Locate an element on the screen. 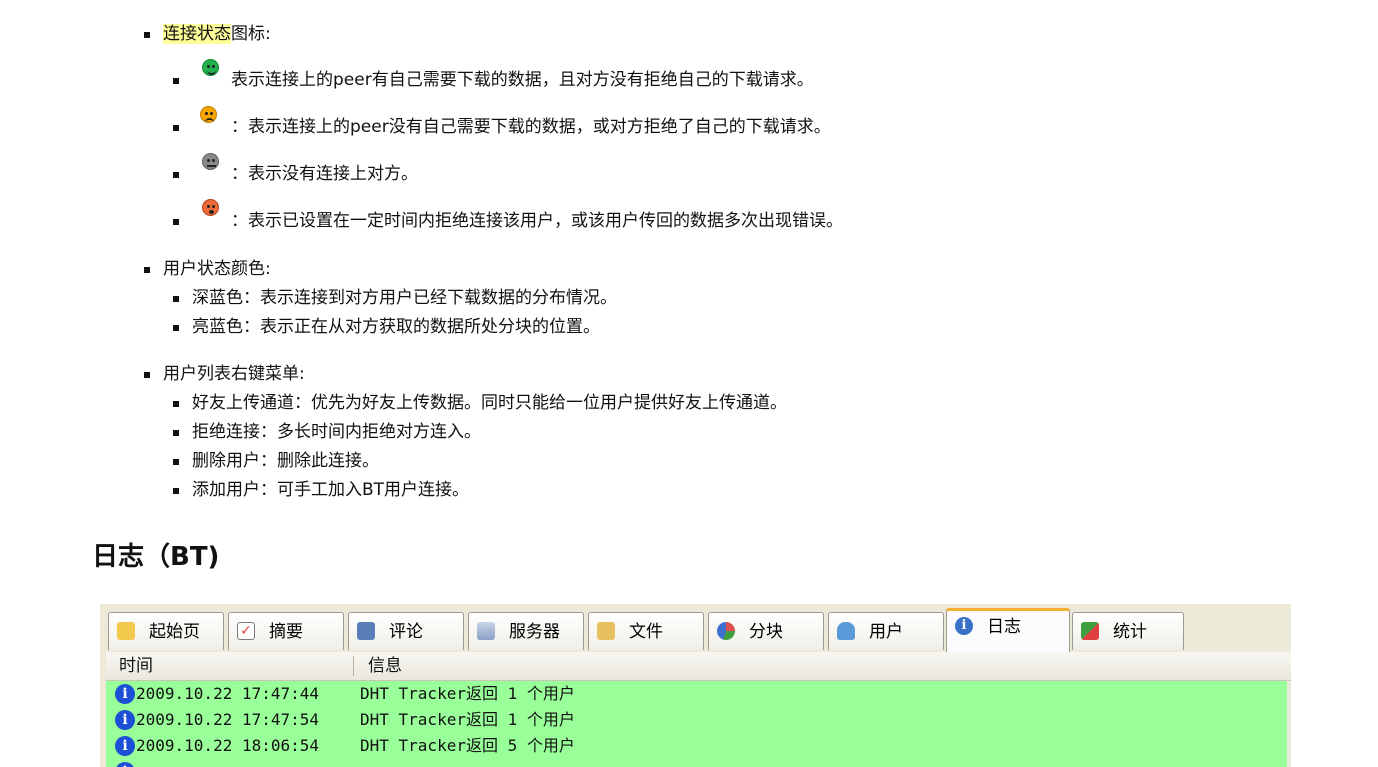  orange-face-icon is located at coordinates (208, 114).